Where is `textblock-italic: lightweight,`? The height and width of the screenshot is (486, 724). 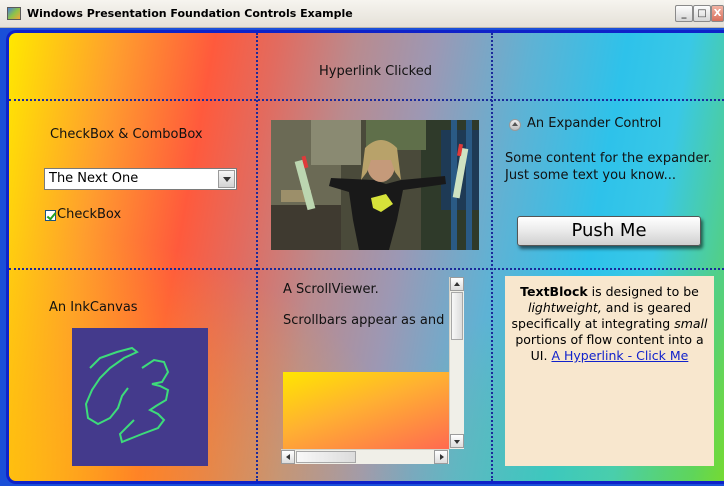 textblock-italic: lightweight, is located at coordinates (564, 307).